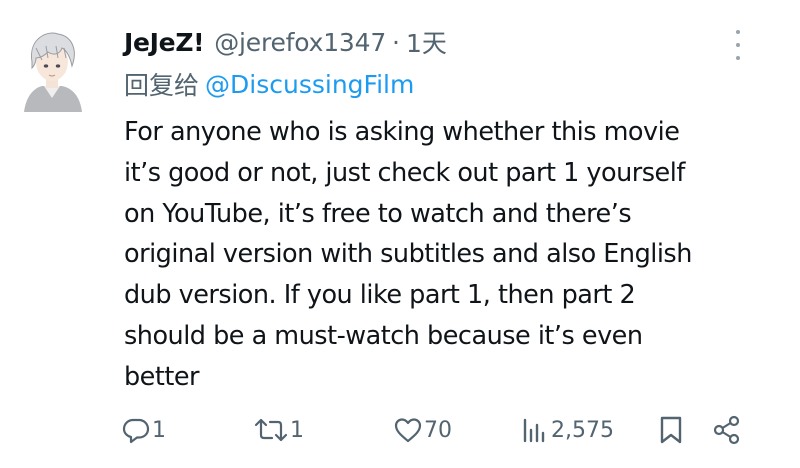 This screenshot has height=468, width=800. Describe the element at coordinates (159, 430) in the screenshot. I see `reply-count: 1` at that location.